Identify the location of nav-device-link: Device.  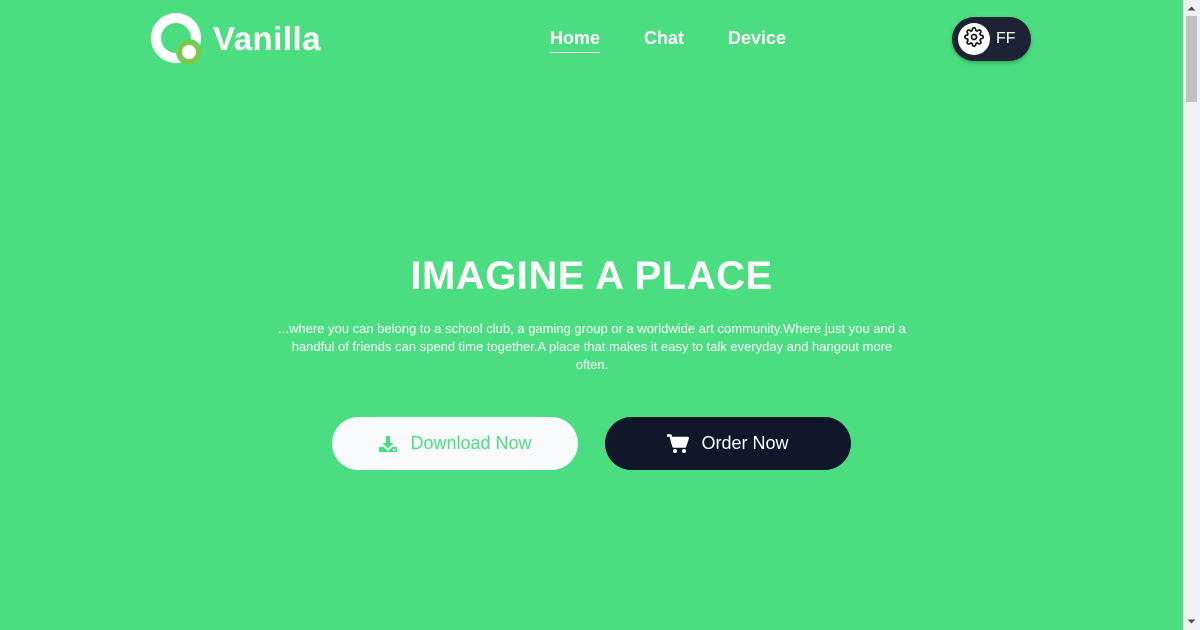
(757, 40).